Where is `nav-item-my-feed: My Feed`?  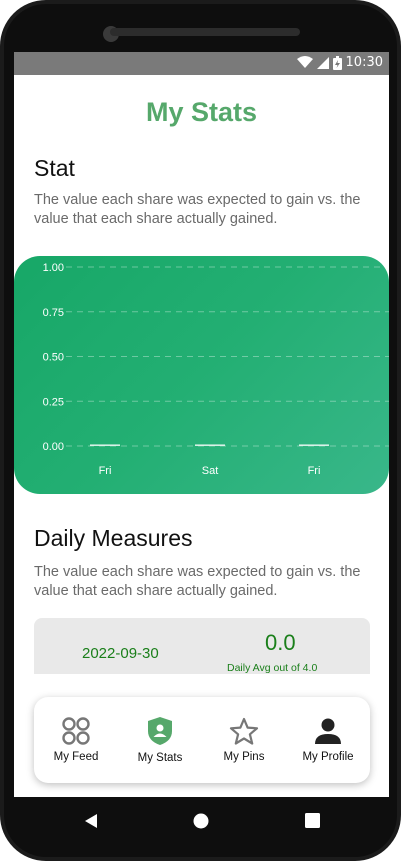
nav-item-my-feed: My Feed is located at coordinates (76, 740).